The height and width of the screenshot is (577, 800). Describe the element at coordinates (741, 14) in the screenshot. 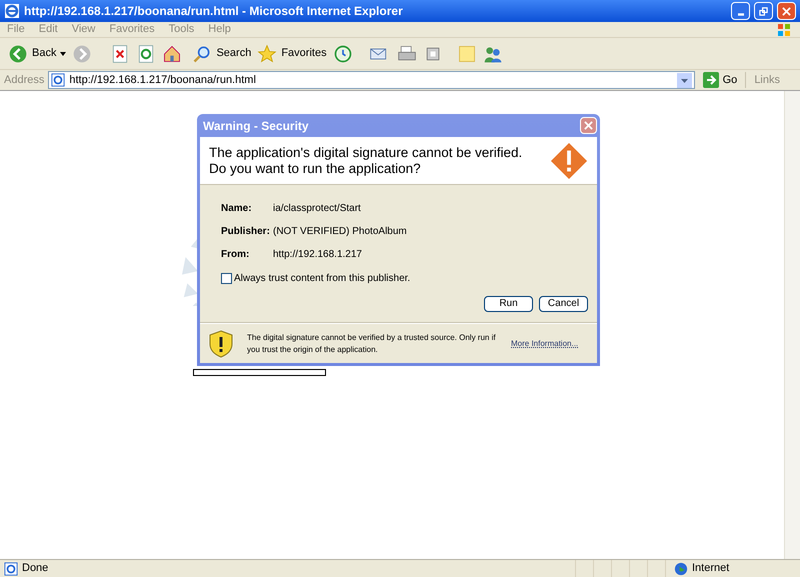

I see `minimize-icon` at that location.